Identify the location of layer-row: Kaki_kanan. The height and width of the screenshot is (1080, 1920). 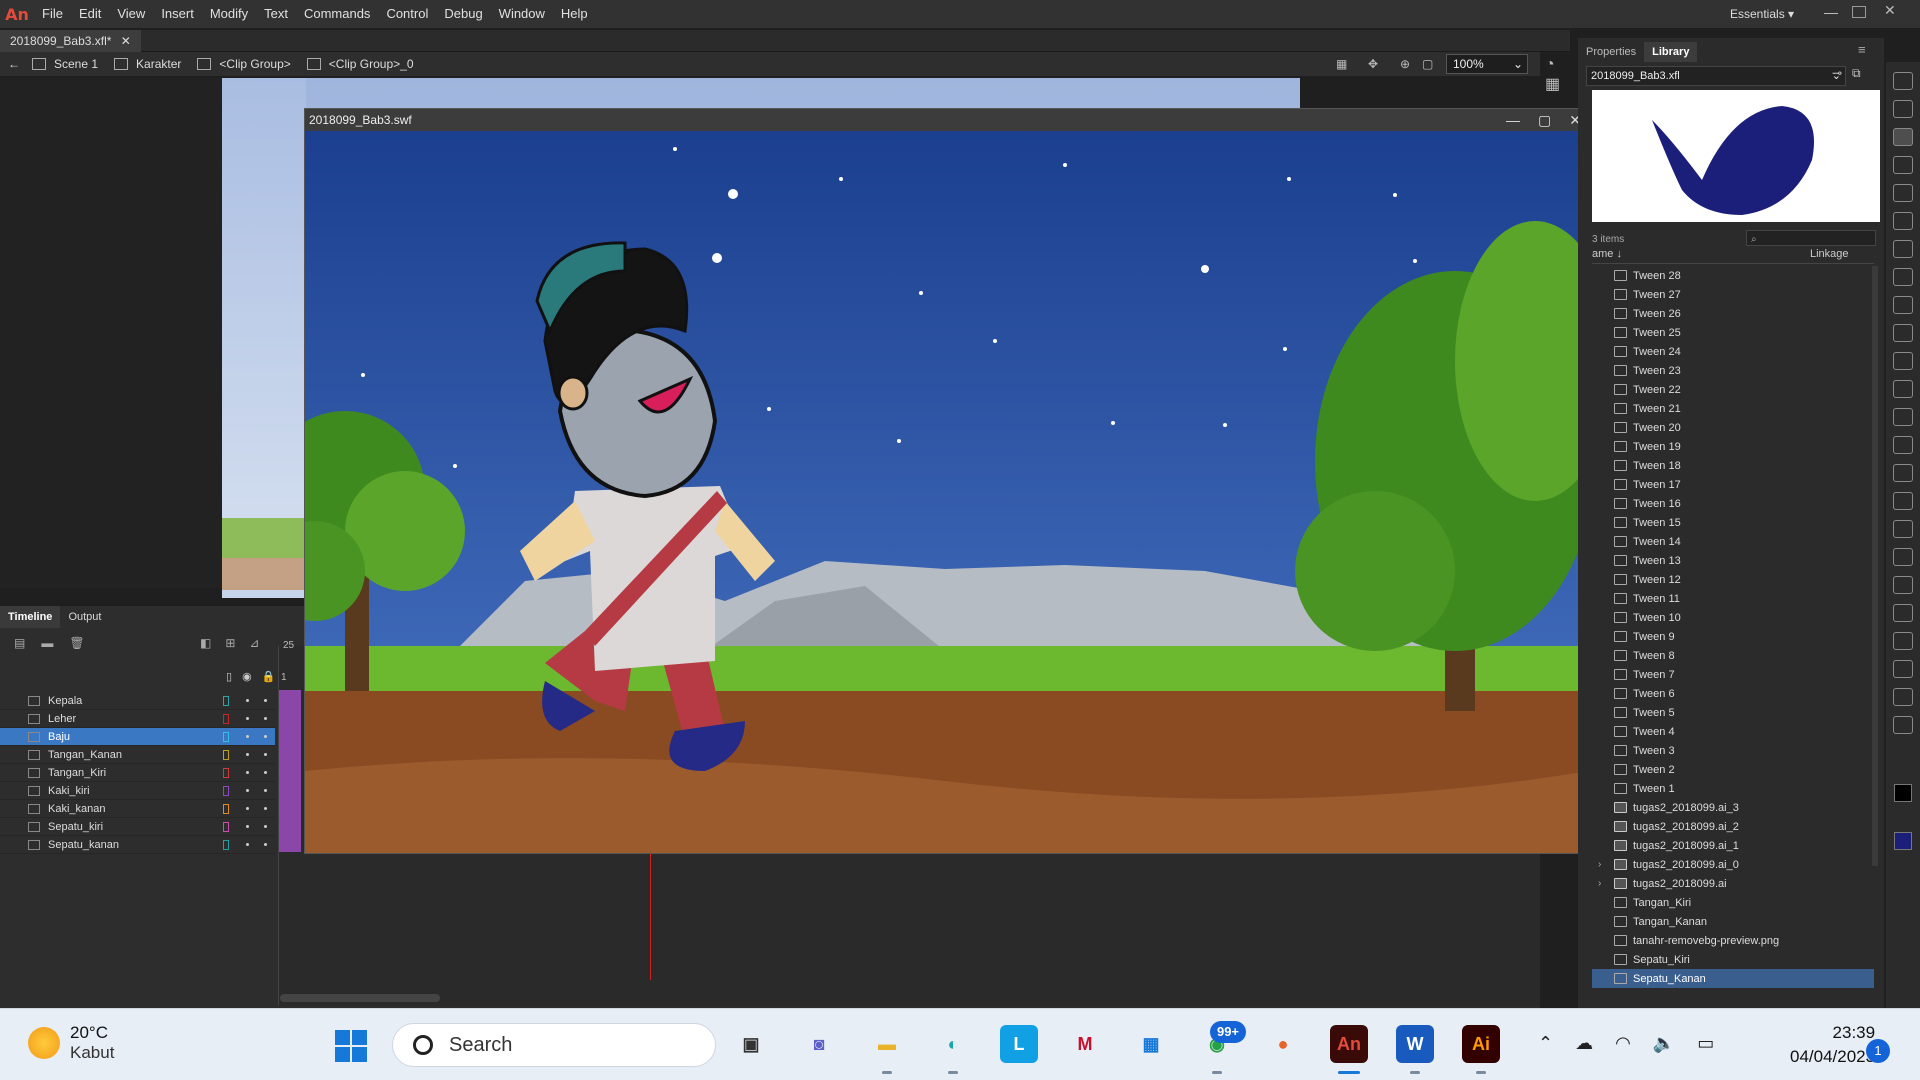
(137, 809).